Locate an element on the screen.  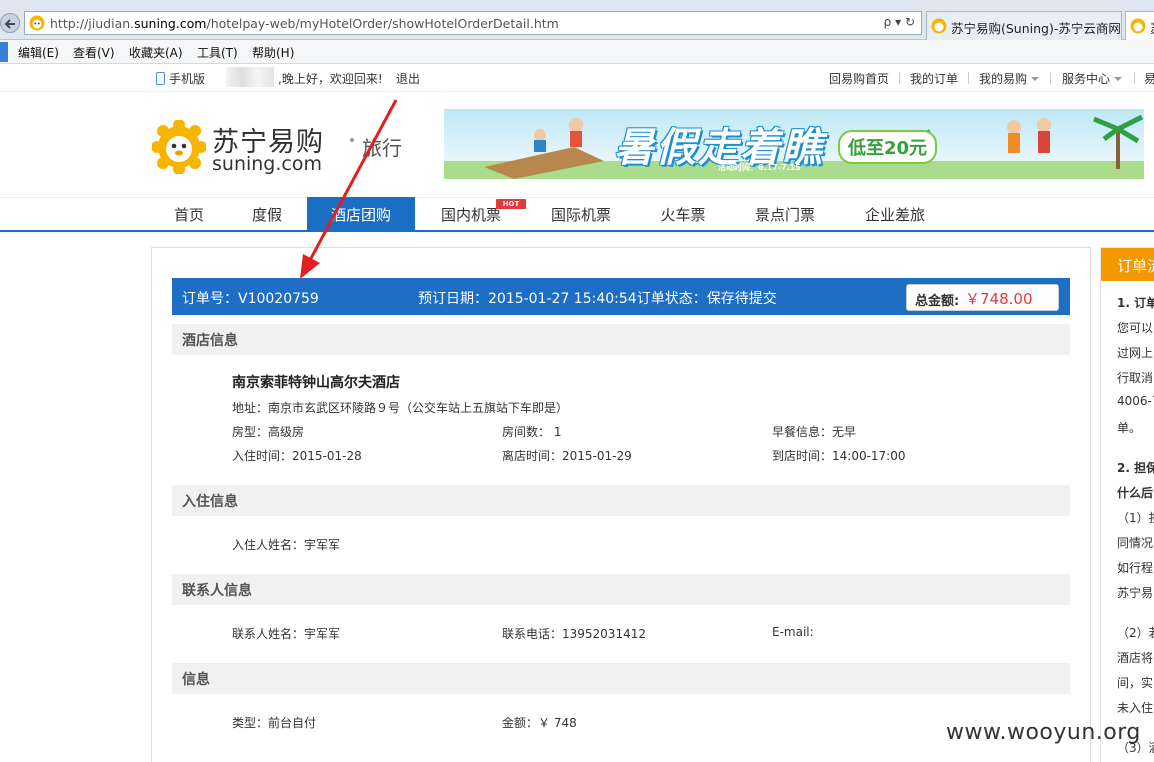
nav-item-train: 火车票 is located at coordinates (683, 213).